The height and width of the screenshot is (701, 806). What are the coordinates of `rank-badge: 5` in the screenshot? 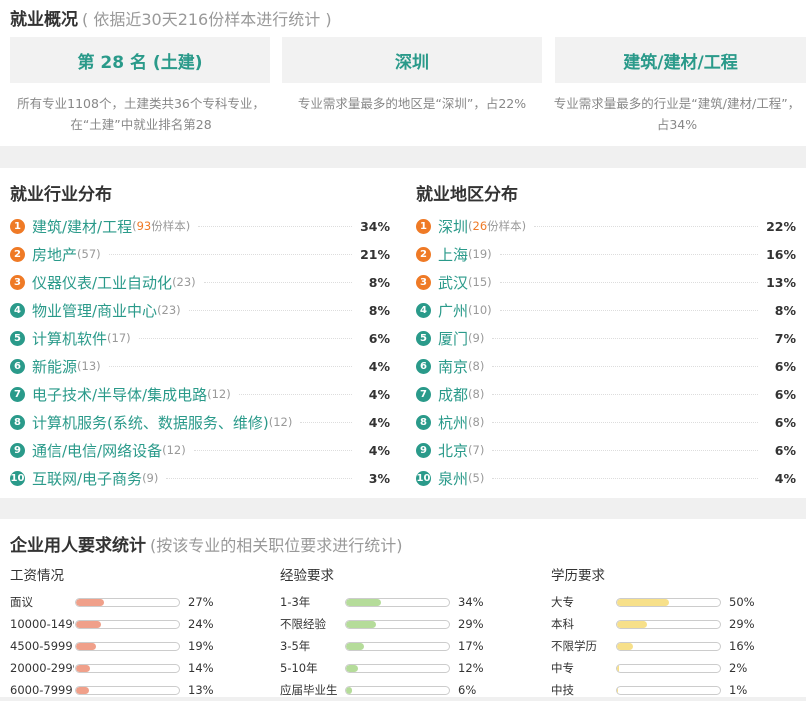 It's located at (17, 338).